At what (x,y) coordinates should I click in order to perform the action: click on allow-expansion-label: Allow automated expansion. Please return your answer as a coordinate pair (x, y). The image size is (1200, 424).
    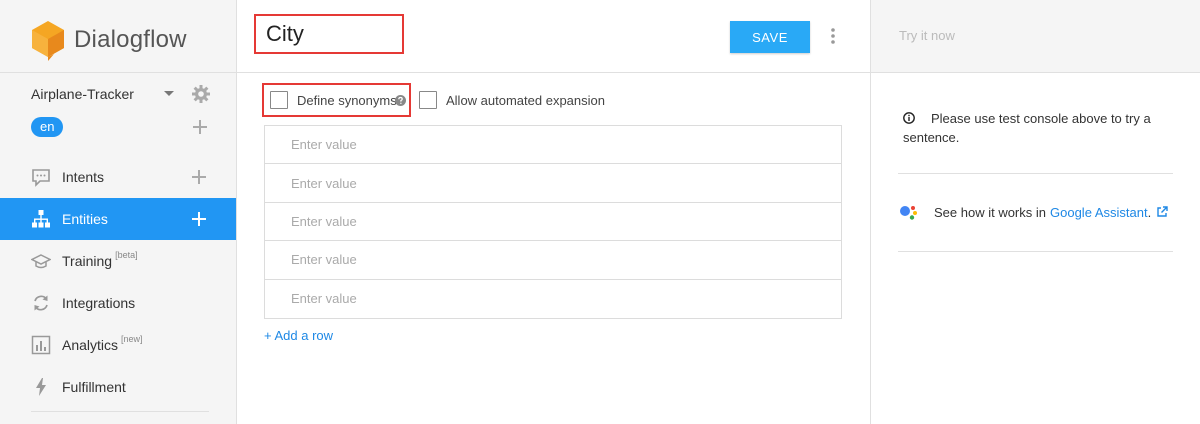
    Looking at the image, I should click on (525, 100).